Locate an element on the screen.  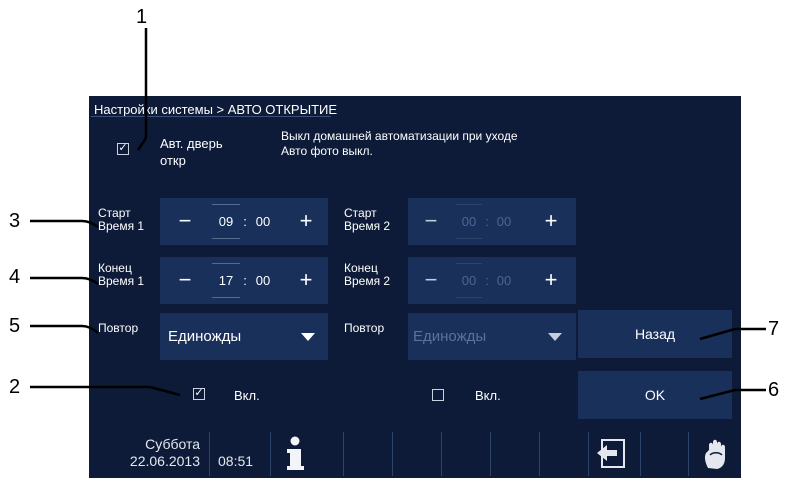
info-icon is located at coordinates (295, 453).